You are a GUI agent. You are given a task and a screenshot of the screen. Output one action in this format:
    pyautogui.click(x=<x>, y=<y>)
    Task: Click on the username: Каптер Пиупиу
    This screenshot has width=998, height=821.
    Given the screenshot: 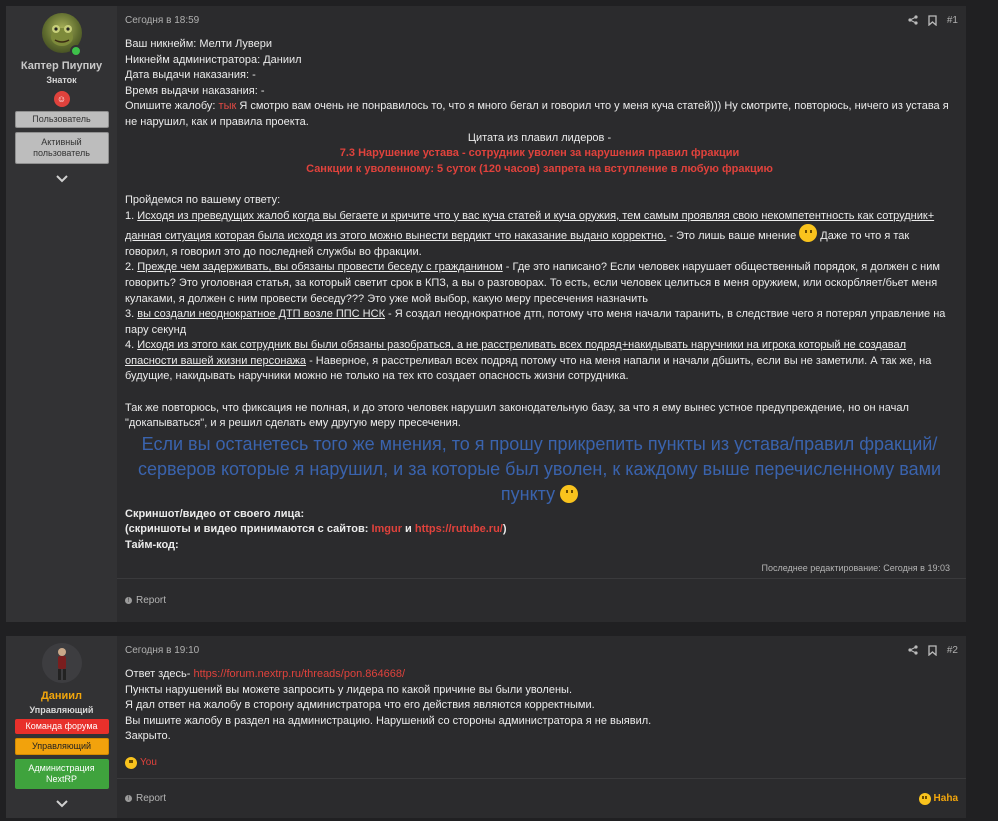 What is the action you would take?
    pyautogui.click(x=61, y=66)
    